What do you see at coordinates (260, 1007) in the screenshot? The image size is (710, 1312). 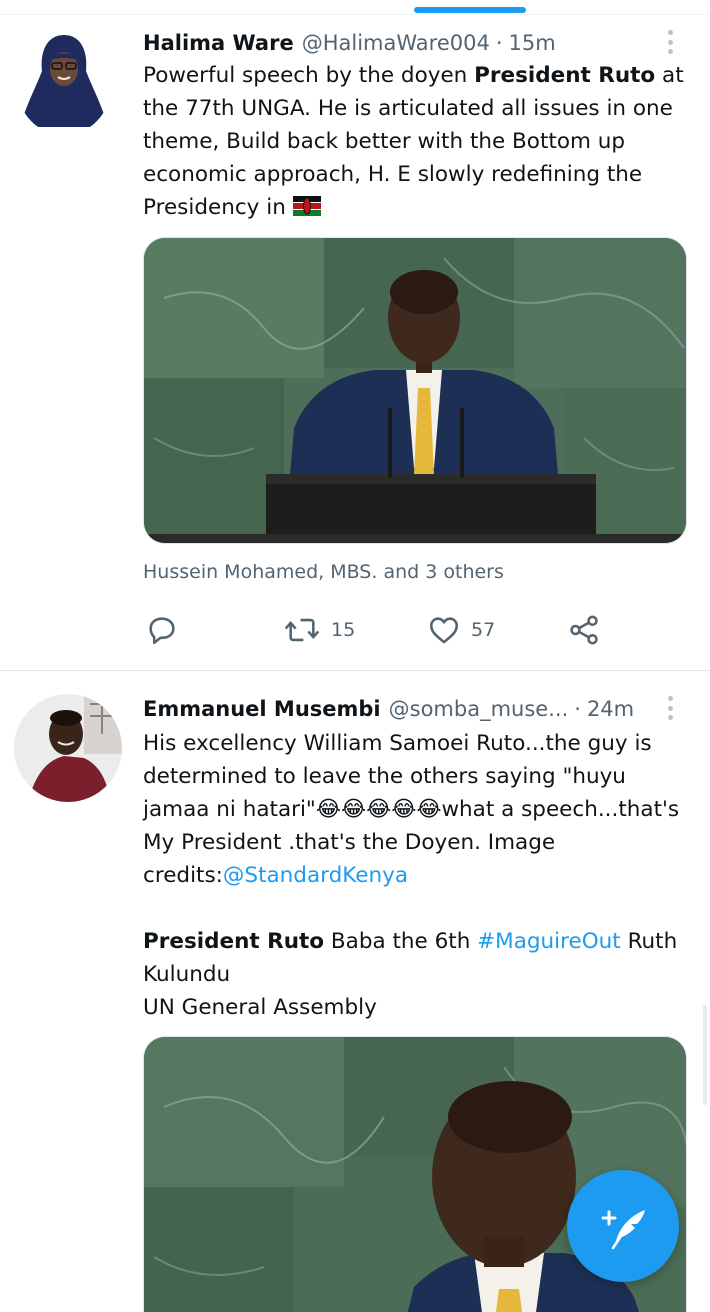 I see `tweet-text-part: UN General Assembly` at bounding box center [260, 1007].